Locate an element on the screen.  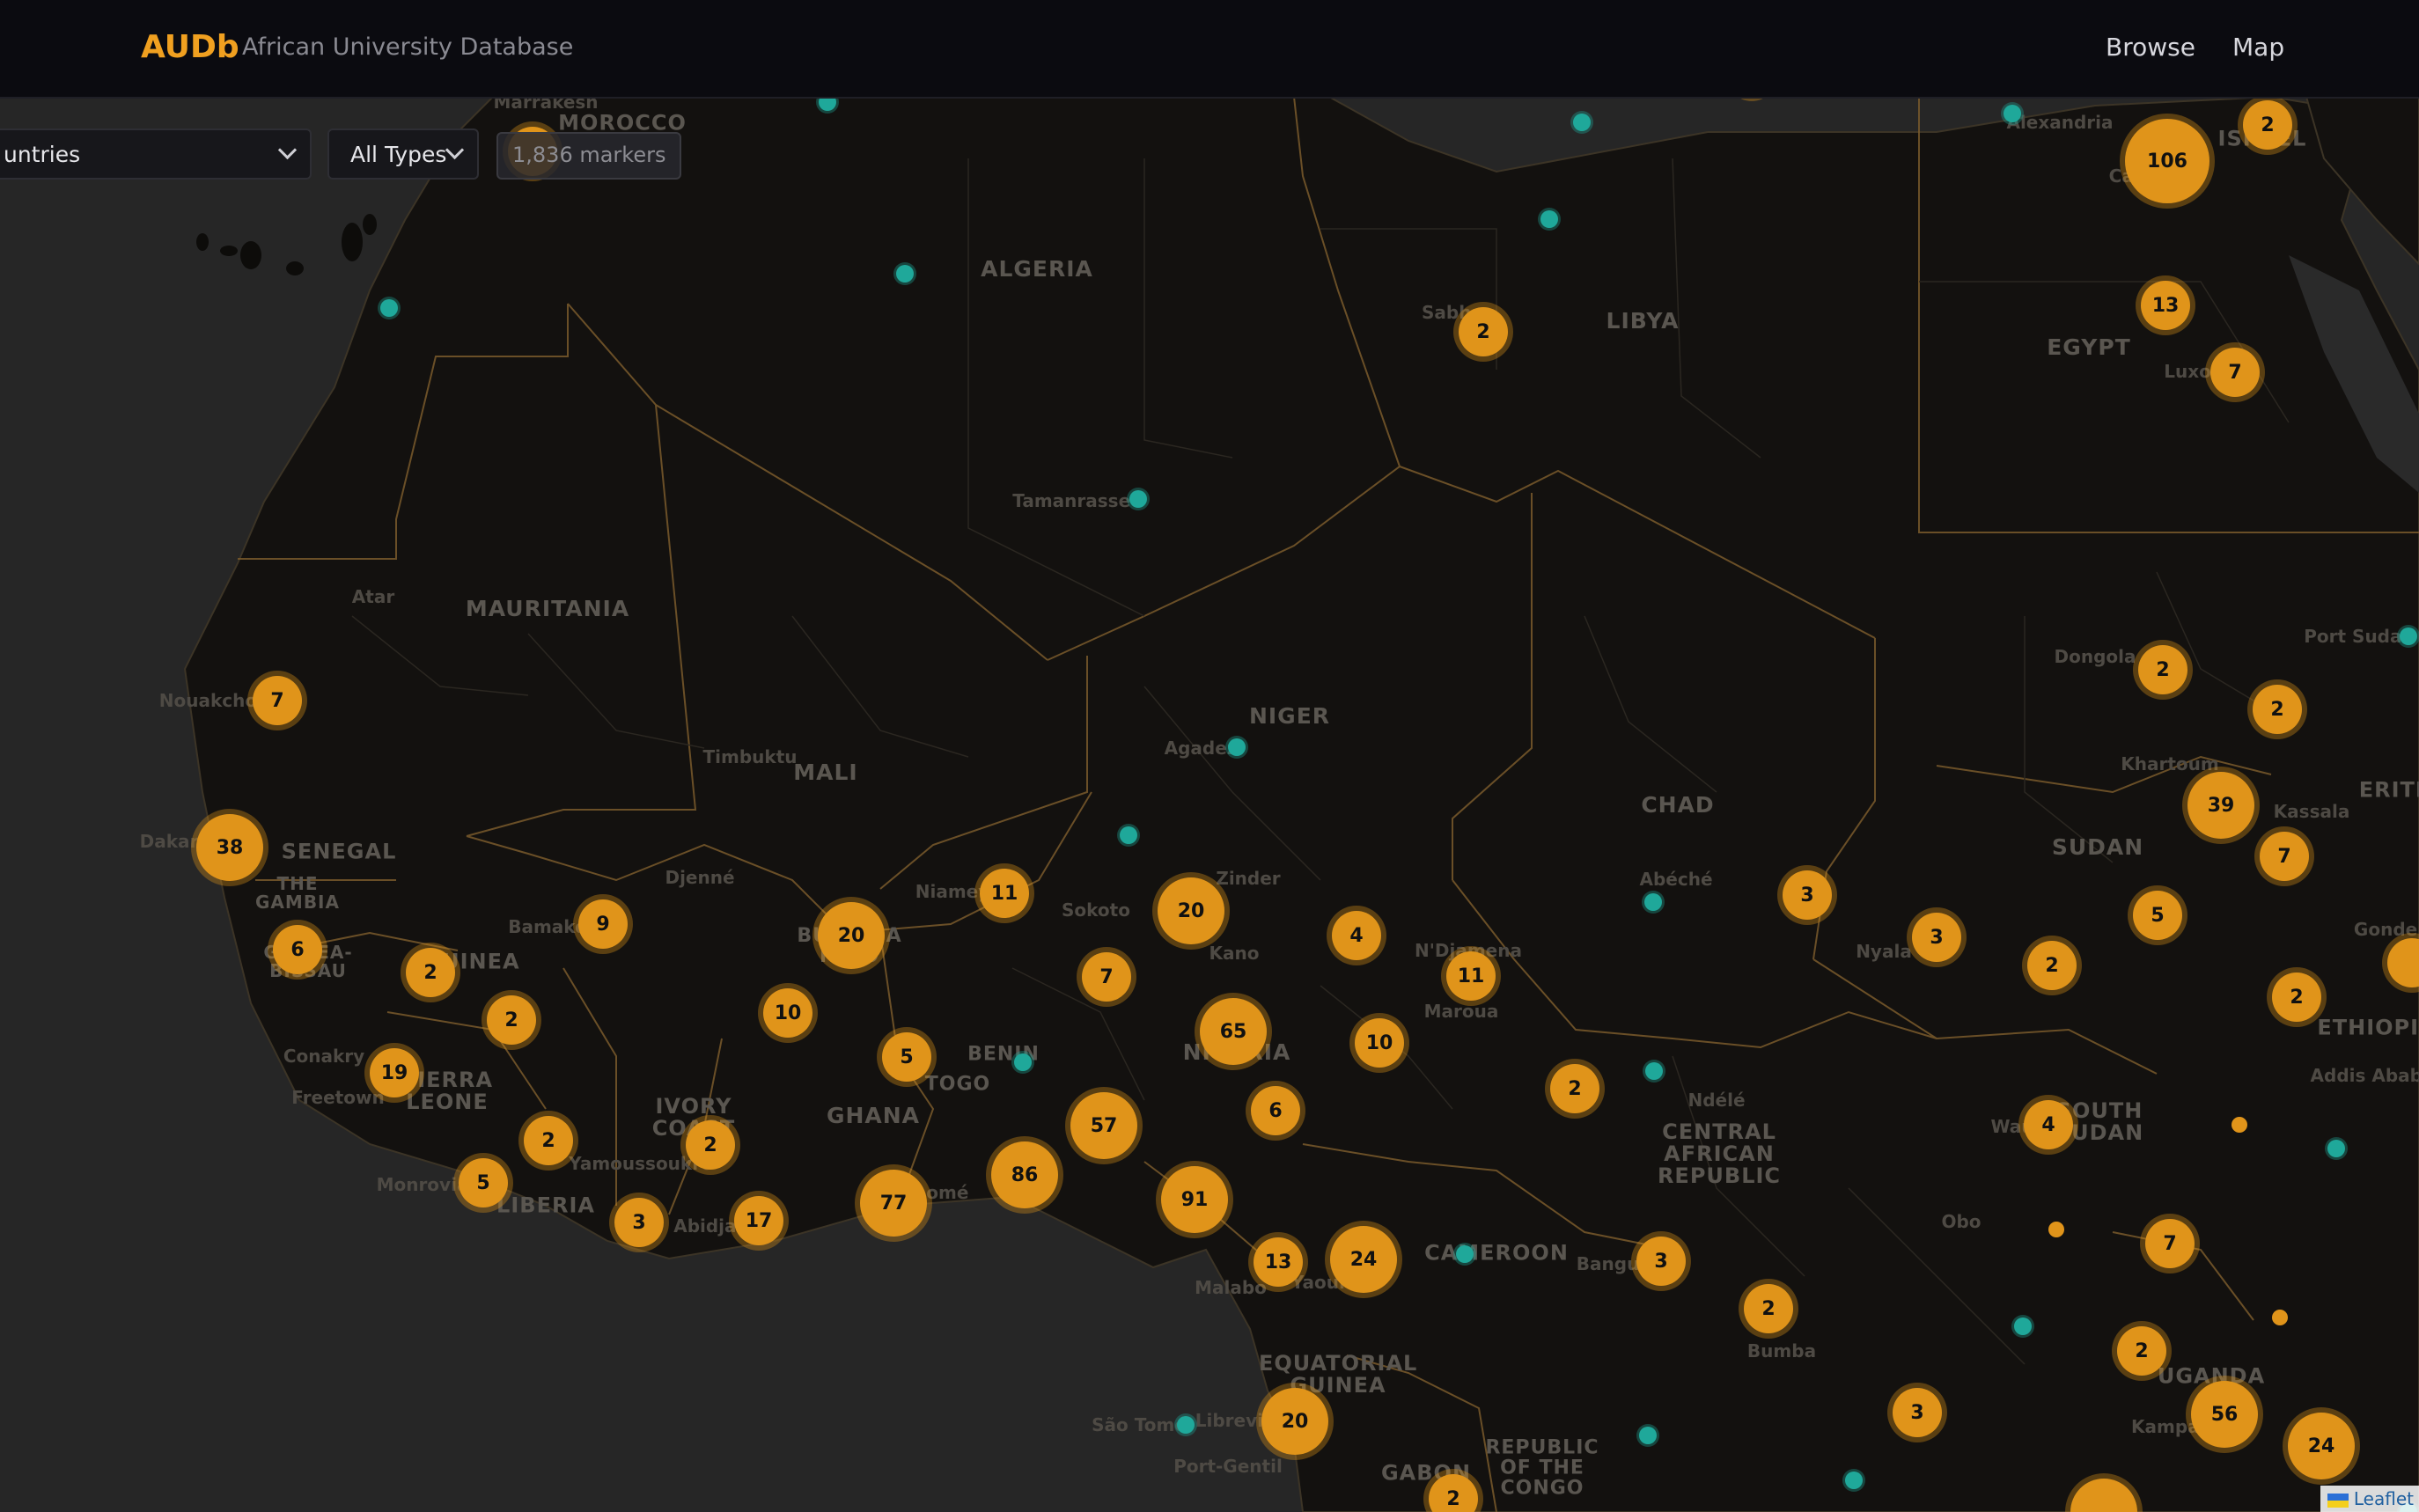
cluster-marker: 106 is located at coordinates (2167, 161).